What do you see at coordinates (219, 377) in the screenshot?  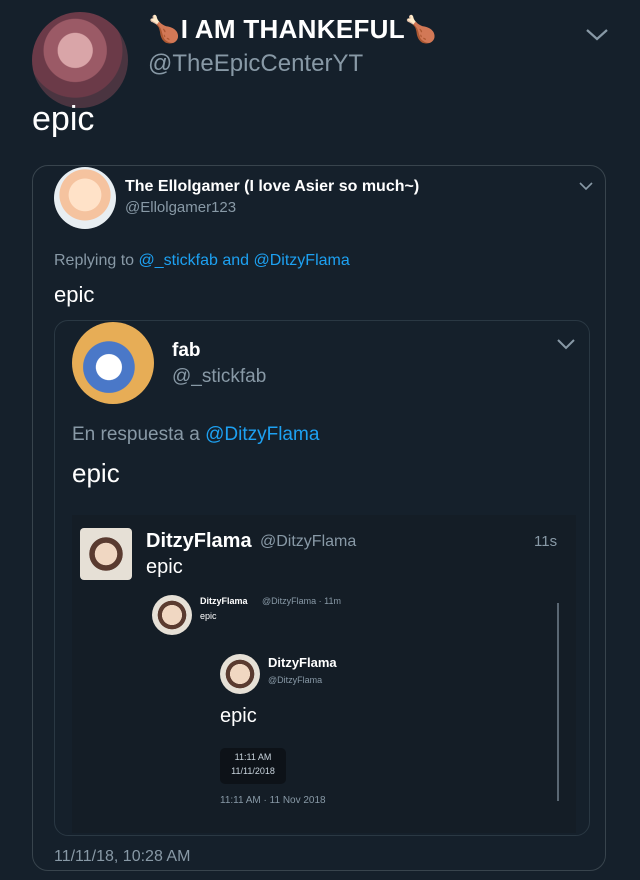 I see `nested-user-handle: @_stickfab` at bounding box center [219, 377].